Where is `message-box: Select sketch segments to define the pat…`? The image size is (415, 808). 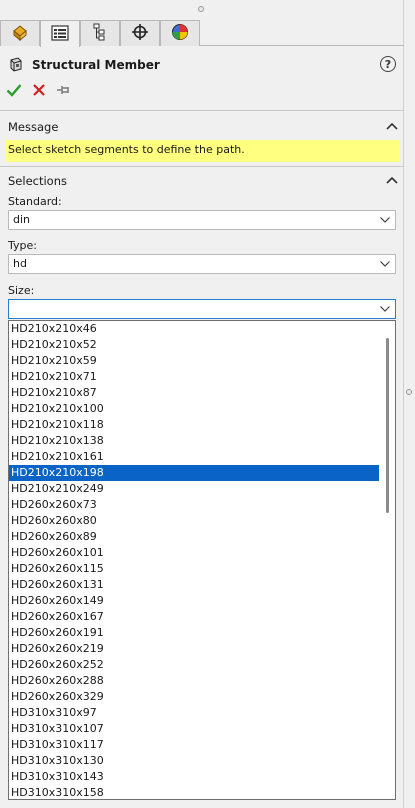
message-box: Select sketch segments to define the pat… is located at coordinates (203, 151).